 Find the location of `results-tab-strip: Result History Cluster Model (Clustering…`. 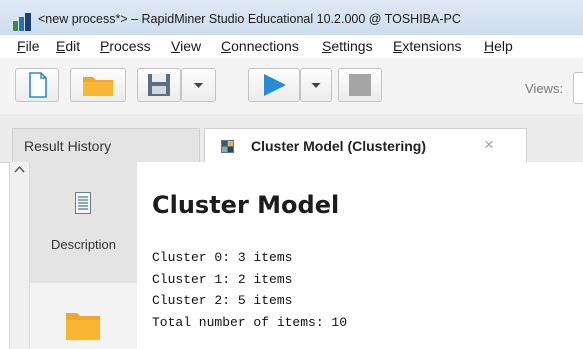

results-tab-strip: Result History Cluster Model (Clustering… is located at coordinates (291, 138).